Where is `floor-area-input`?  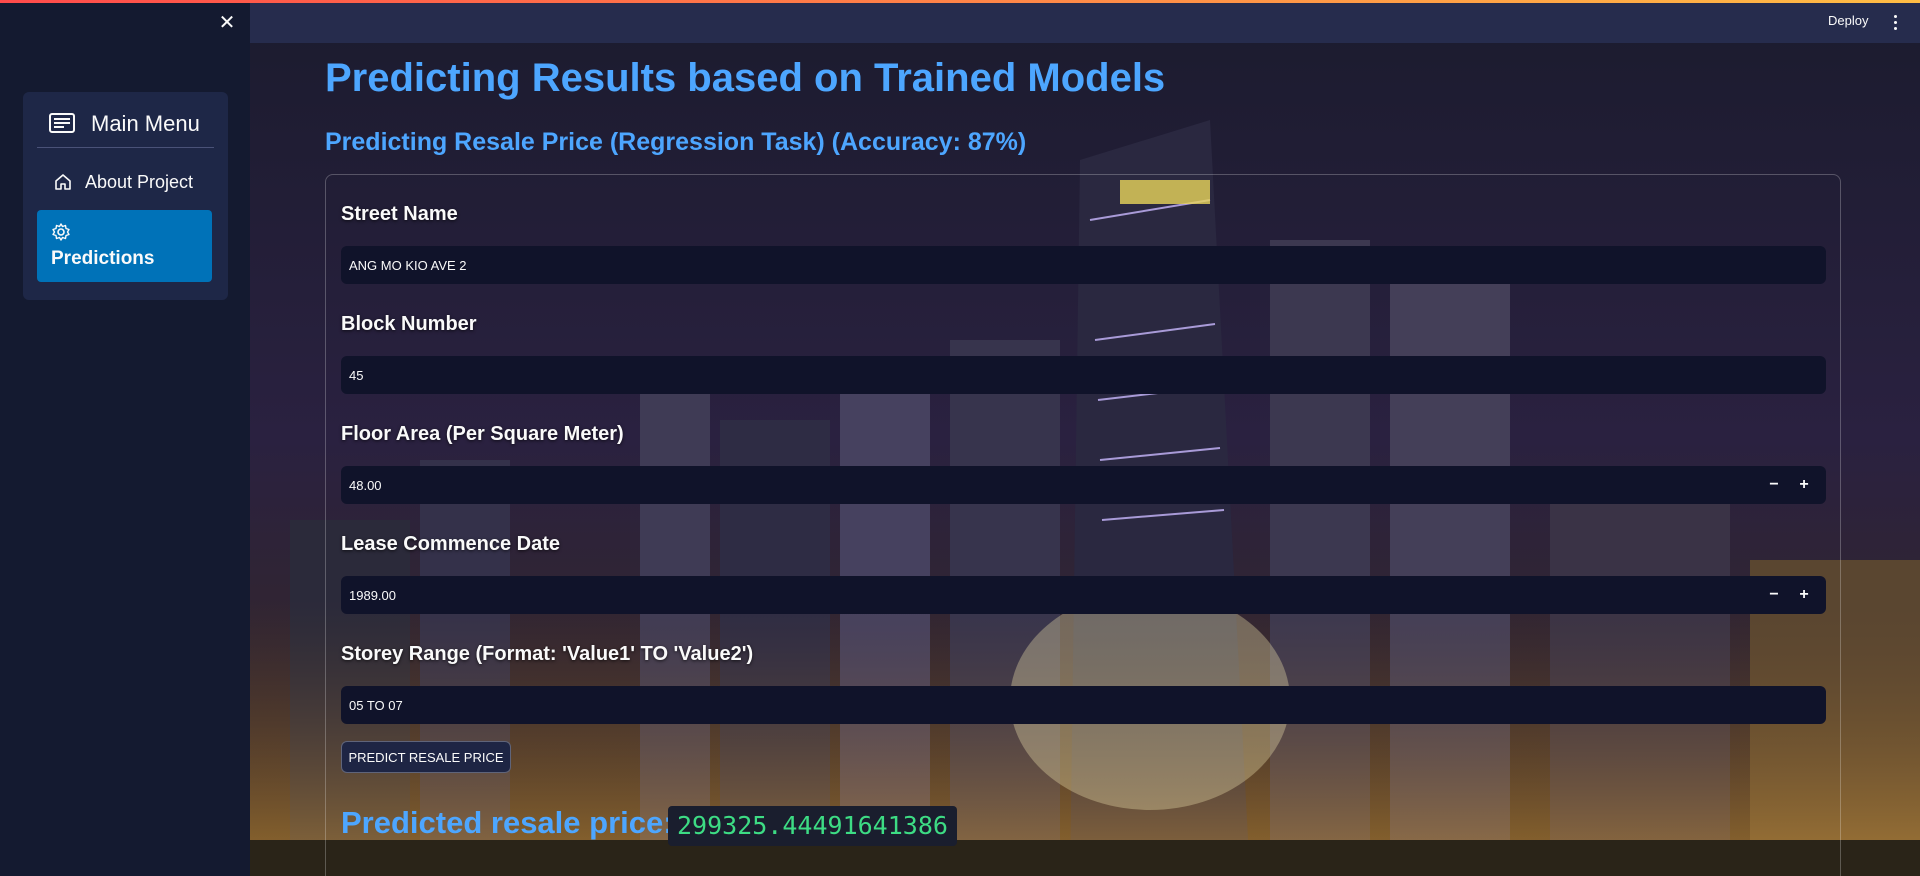 floor-area-input is located at coordinates (1083, 485).